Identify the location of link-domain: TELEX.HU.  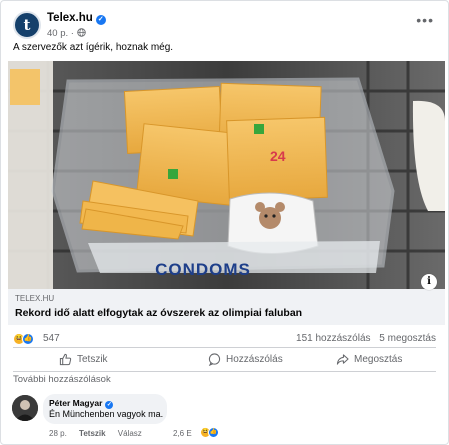
(35, 298).